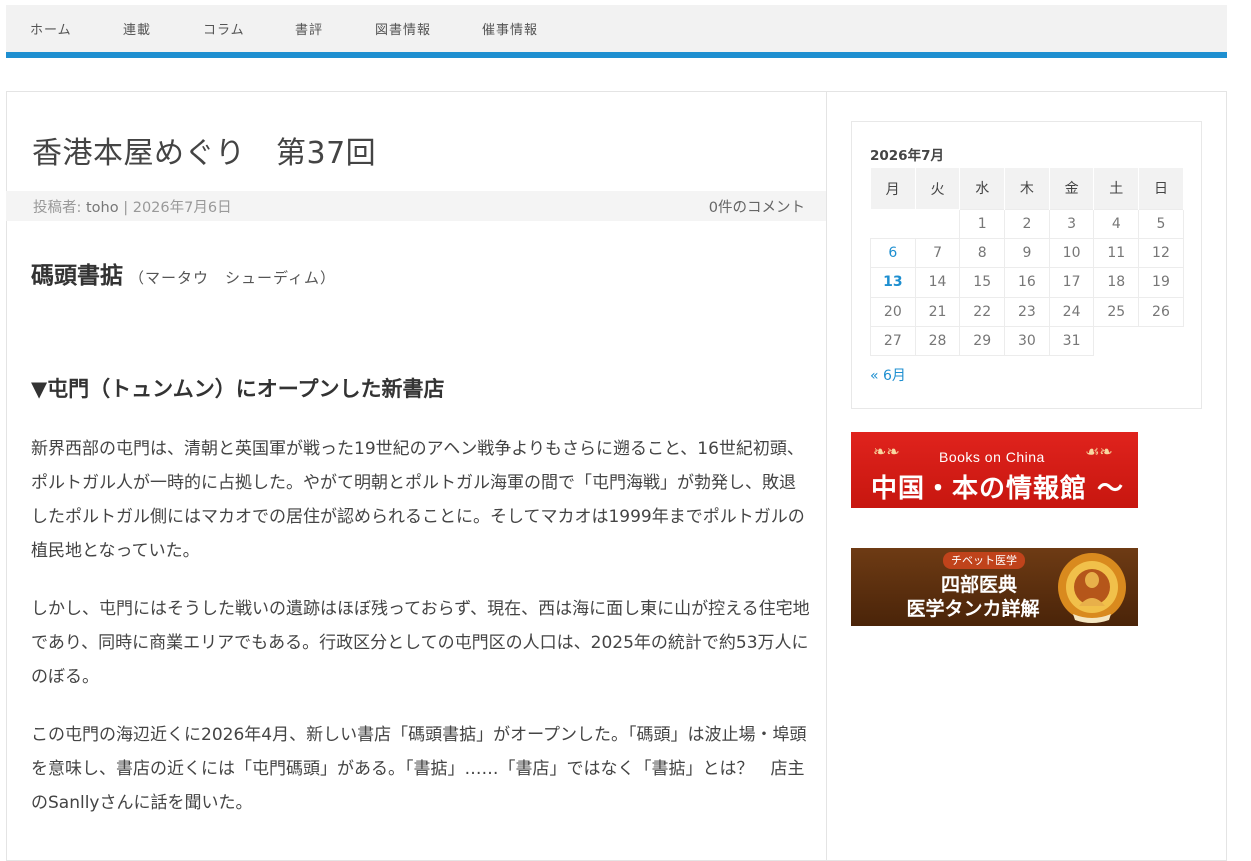 This screenshot has width=1251, height=861. What do you see at coordinates (232, 278) in the screenshot?
I see `store-reading: （マータウ シューディム）` at bounding box center [232, 278].